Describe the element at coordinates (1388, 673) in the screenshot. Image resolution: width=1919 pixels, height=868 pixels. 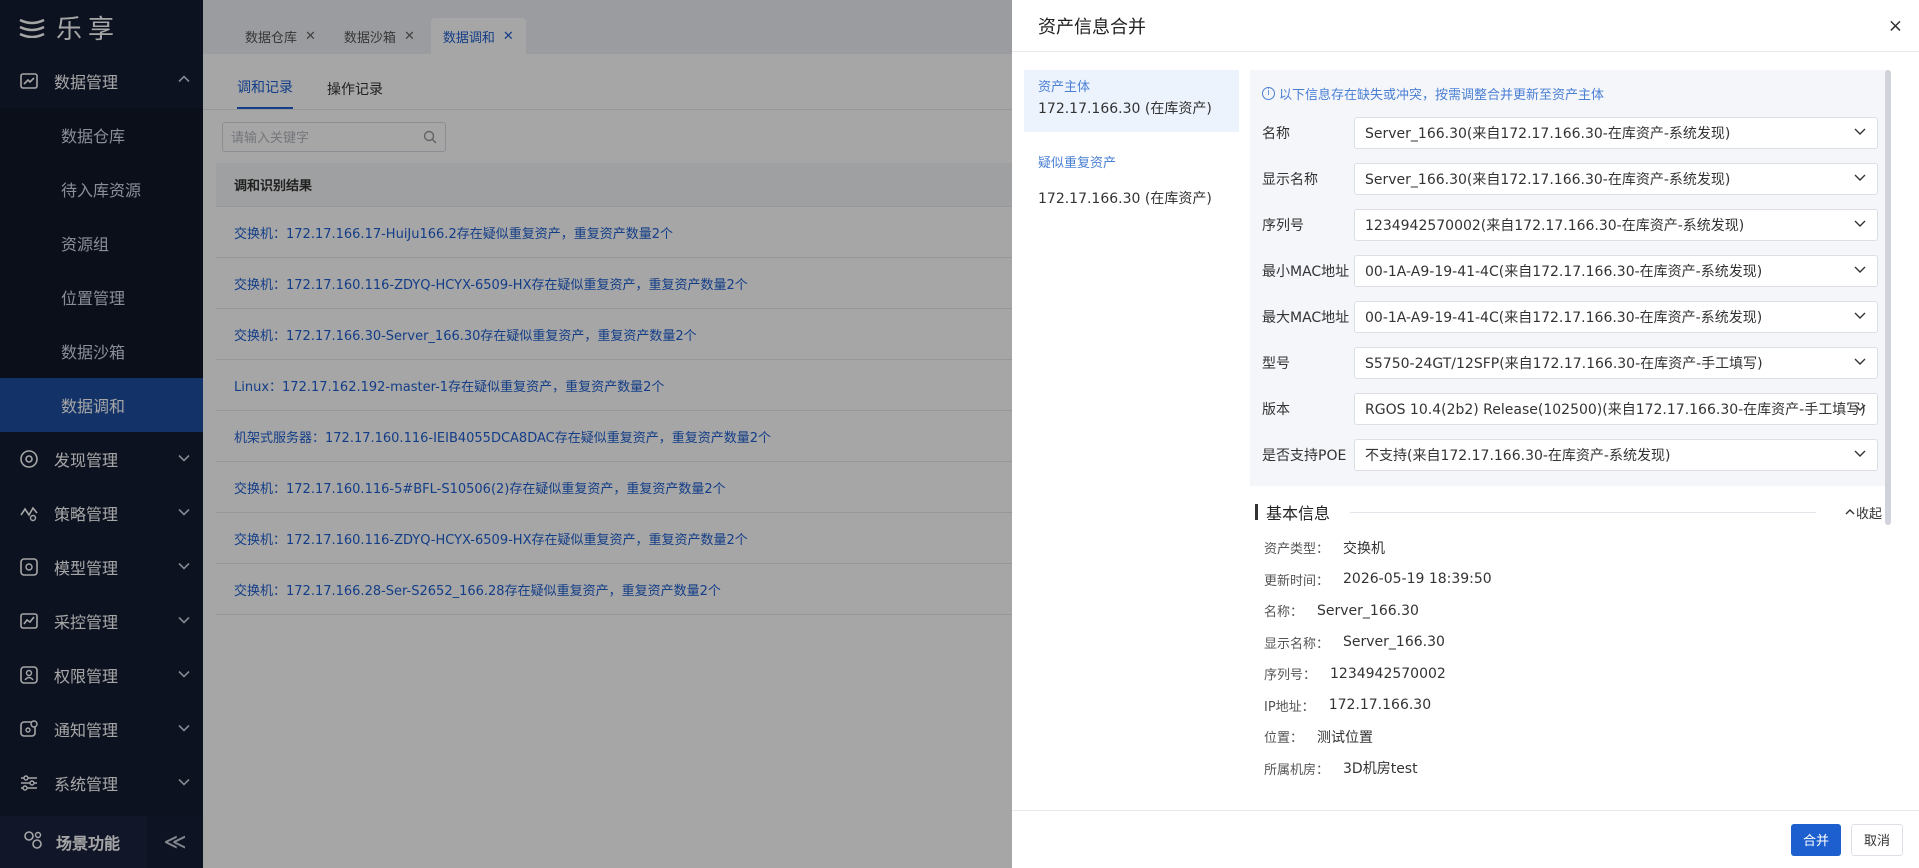
I see `info-value: 1234942570002` at that location.